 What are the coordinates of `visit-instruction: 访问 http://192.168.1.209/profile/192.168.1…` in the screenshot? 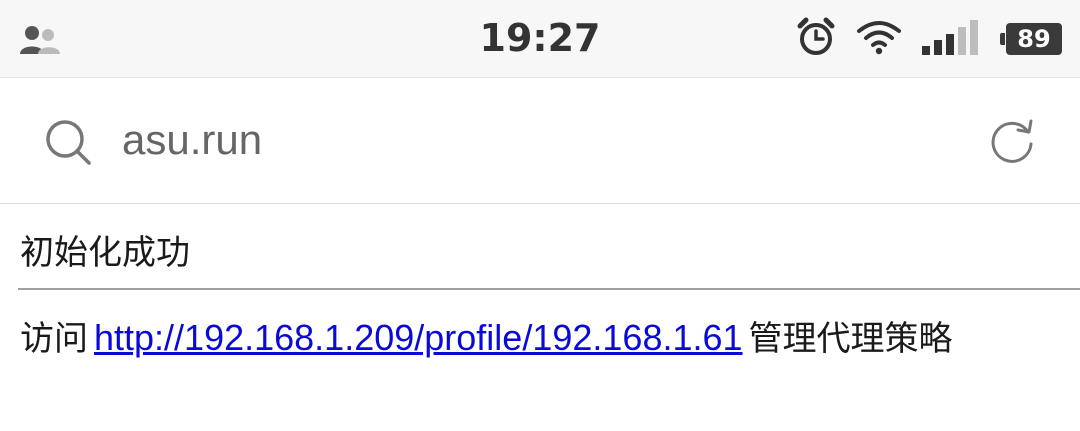 It's located at (486, 335).